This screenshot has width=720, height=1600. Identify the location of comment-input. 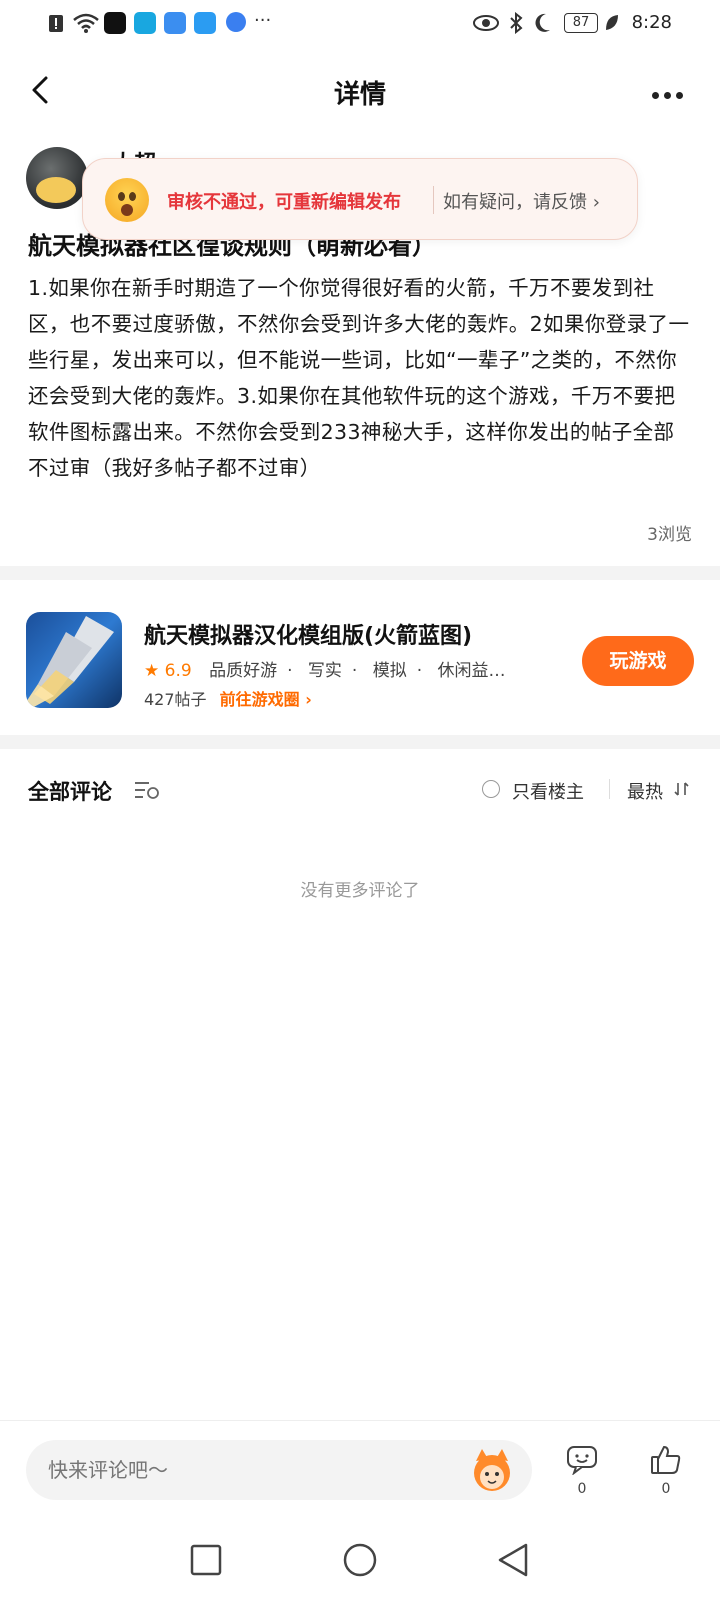
(279, 1470).